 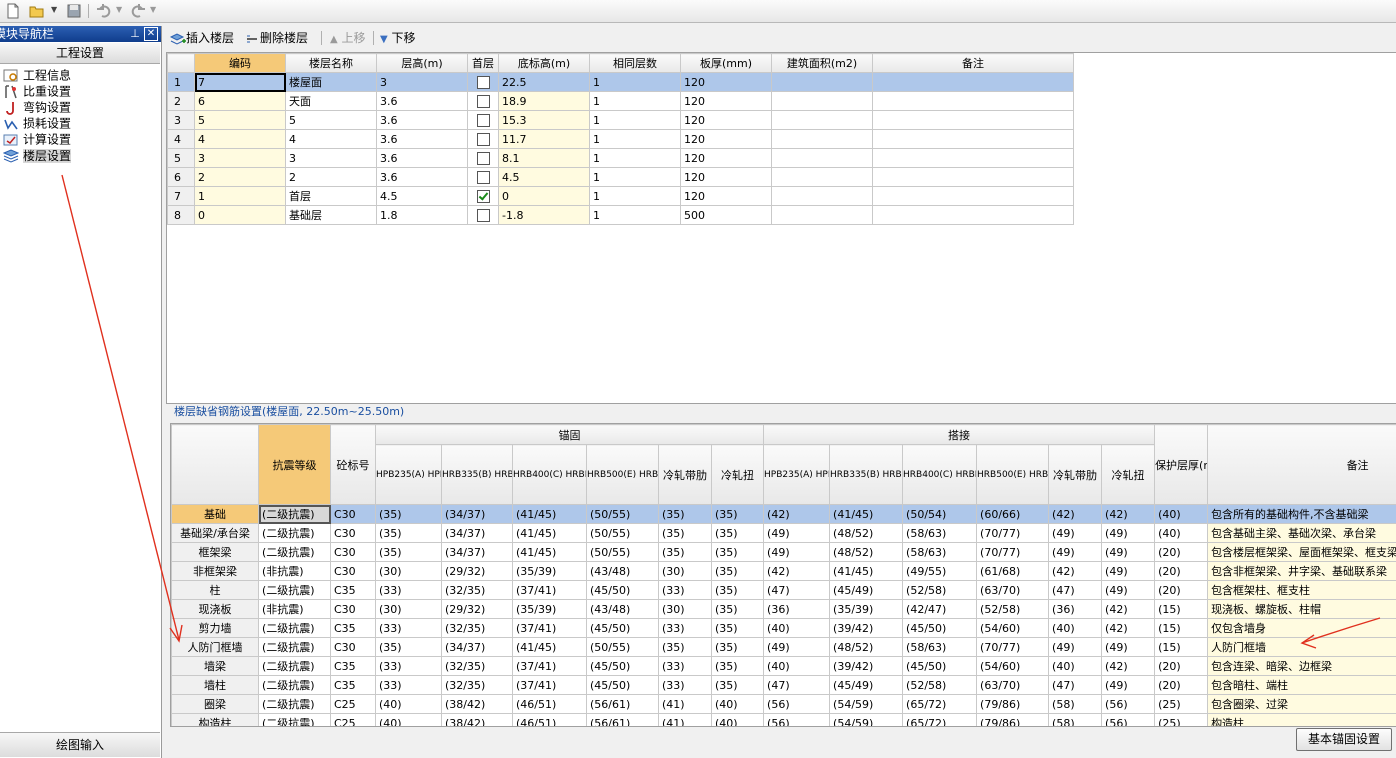 What do you see at coordinates (1013, 474) in the screenshot?
I see `col-header-lap-hrb500: HRB500(E) HRBF500(EF)` at bounding box center [1013, 474].